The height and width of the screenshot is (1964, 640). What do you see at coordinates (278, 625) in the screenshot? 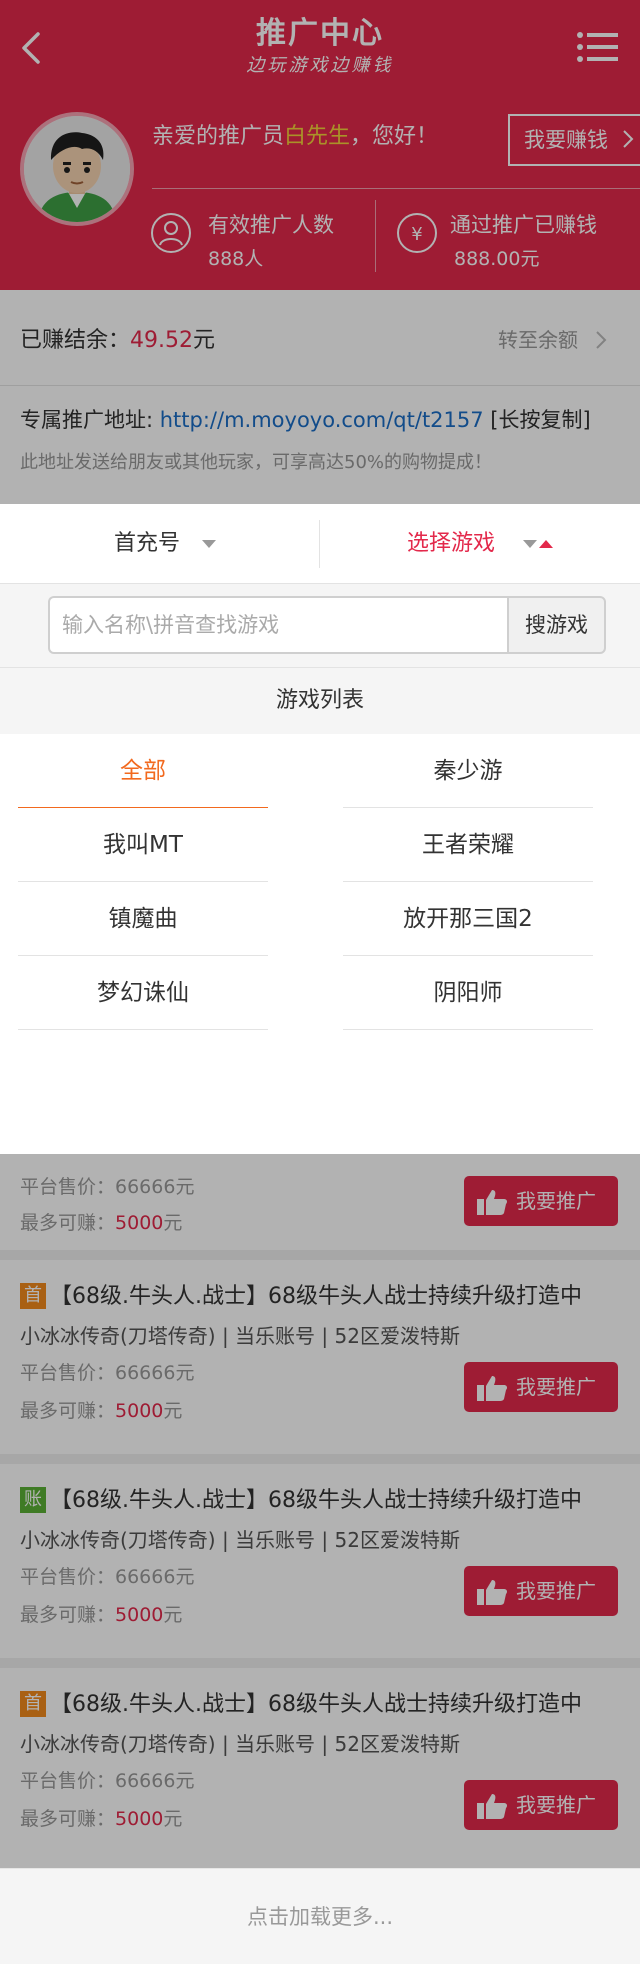
I see `game-search-input` at bounding box center [278, 625].